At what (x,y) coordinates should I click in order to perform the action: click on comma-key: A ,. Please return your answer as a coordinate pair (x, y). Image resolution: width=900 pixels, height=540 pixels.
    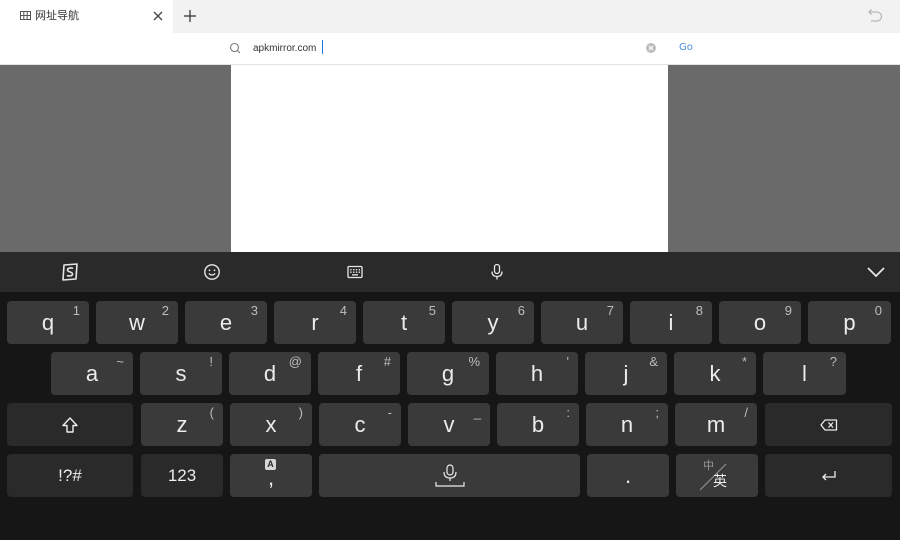
    Looking at the image, I should click on (271, 475).